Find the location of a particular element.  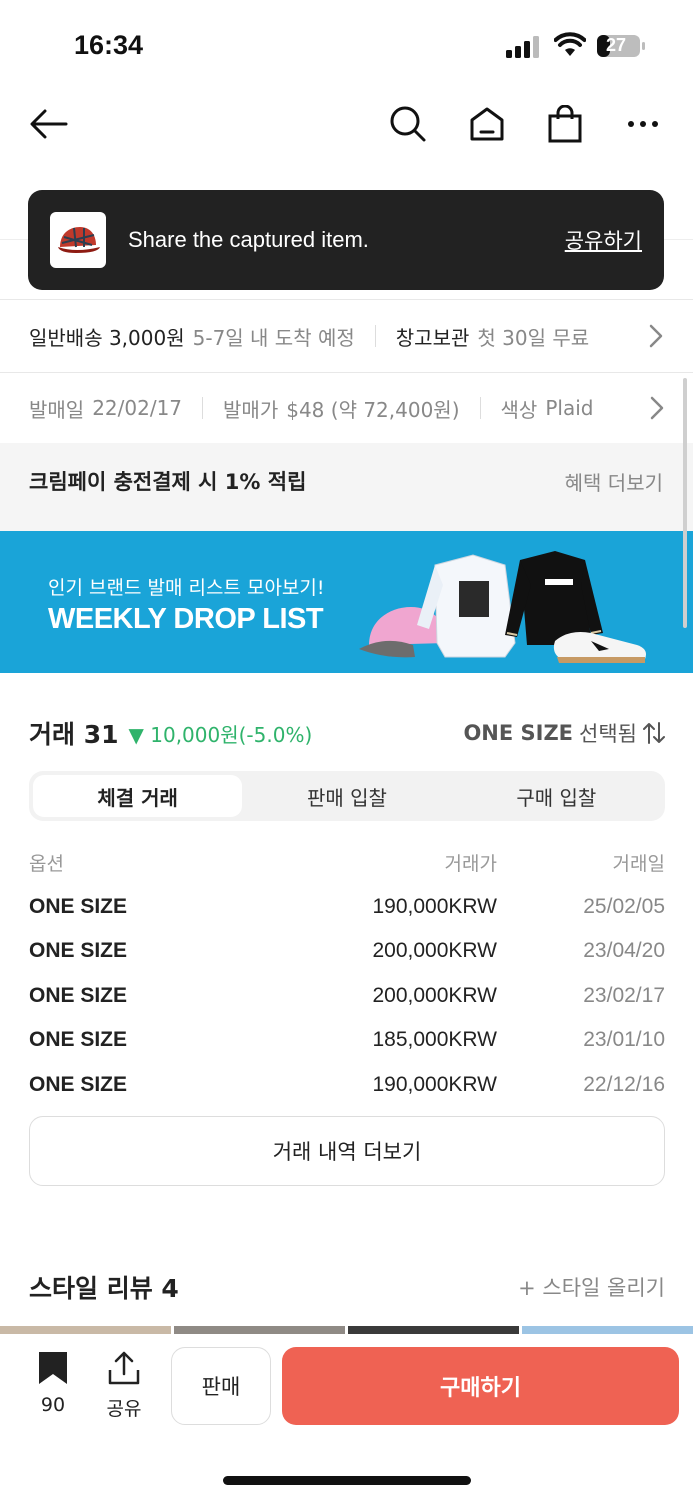

trade-count-title: 거래 31 is located at coordinates (74, 734).